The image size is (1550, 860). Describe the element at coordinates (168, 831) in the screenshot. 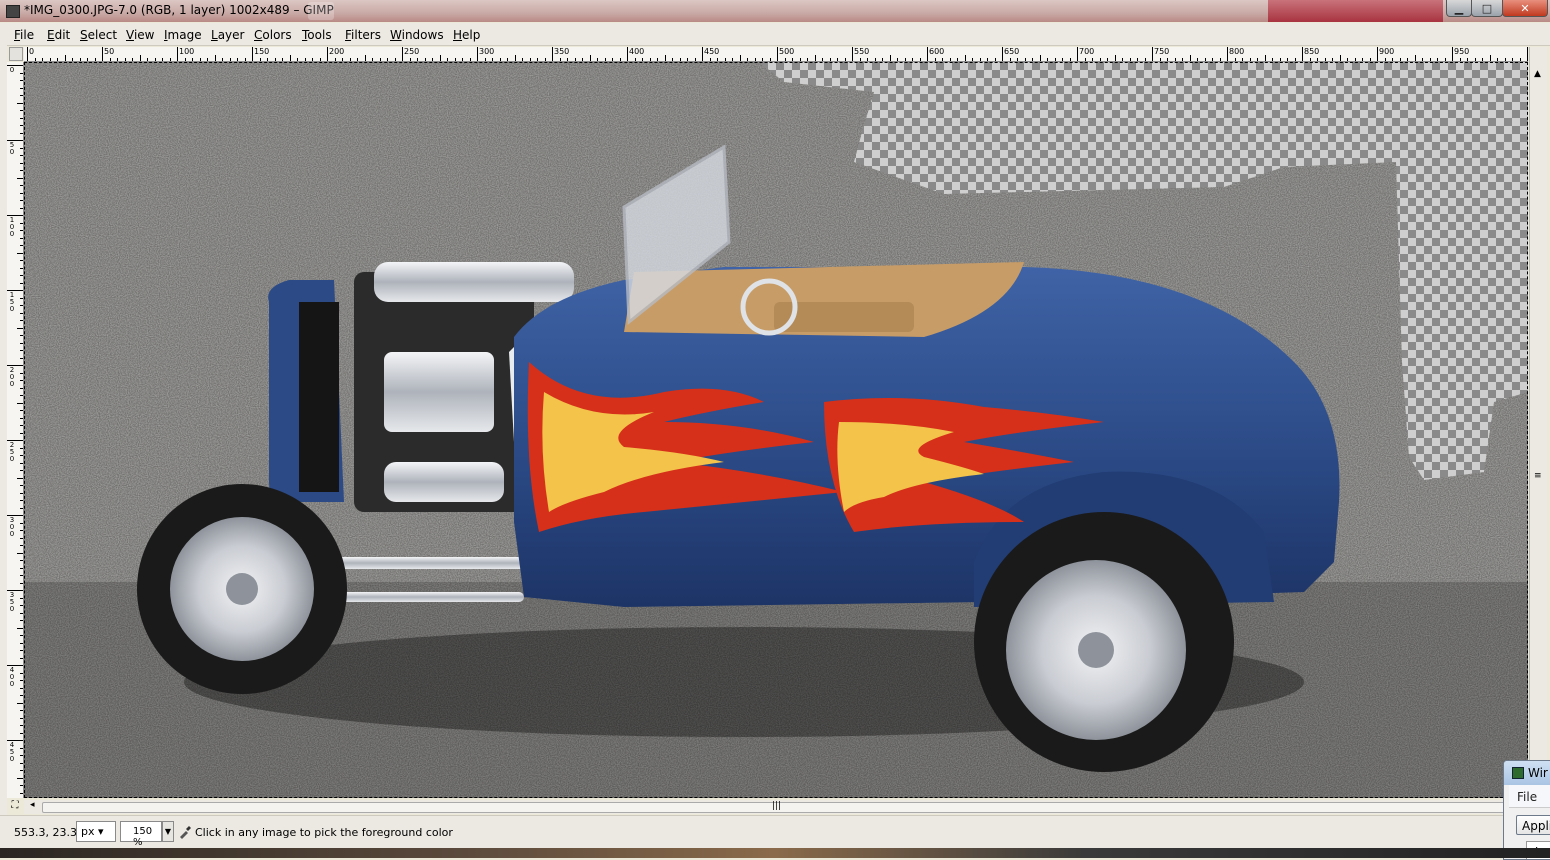

I see `zoom-dropdown-icon: ▼` at that location.